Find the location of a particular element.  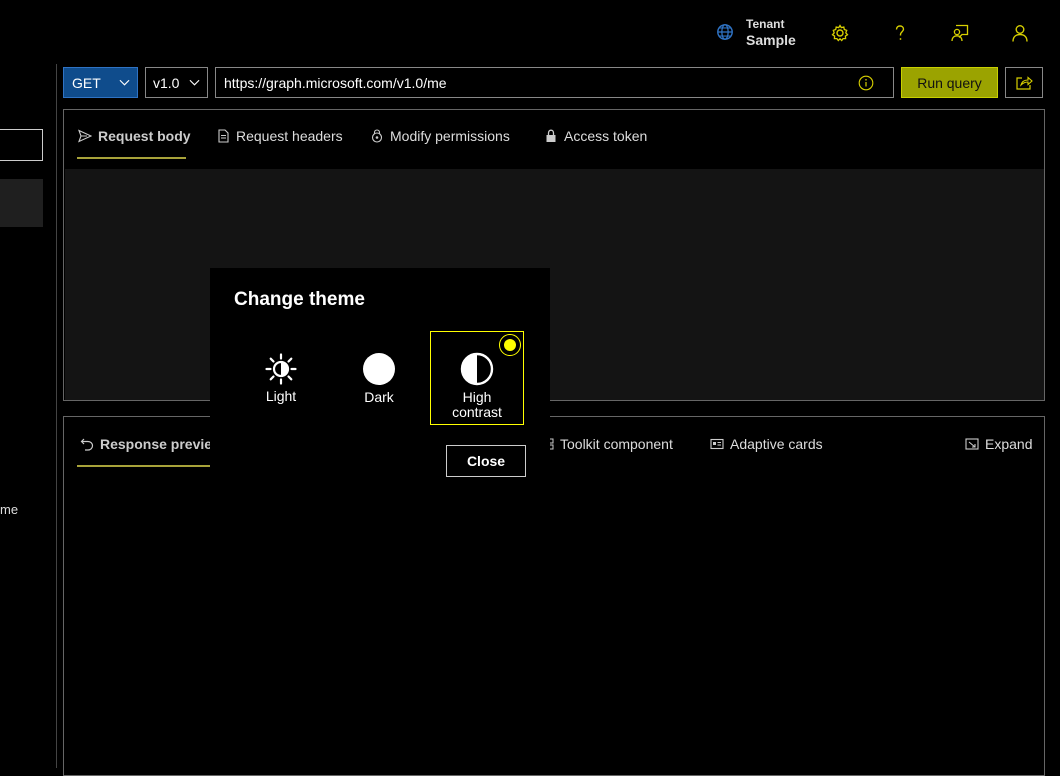

tab-response-preview: Response preview is located at coordinates (151, 444).